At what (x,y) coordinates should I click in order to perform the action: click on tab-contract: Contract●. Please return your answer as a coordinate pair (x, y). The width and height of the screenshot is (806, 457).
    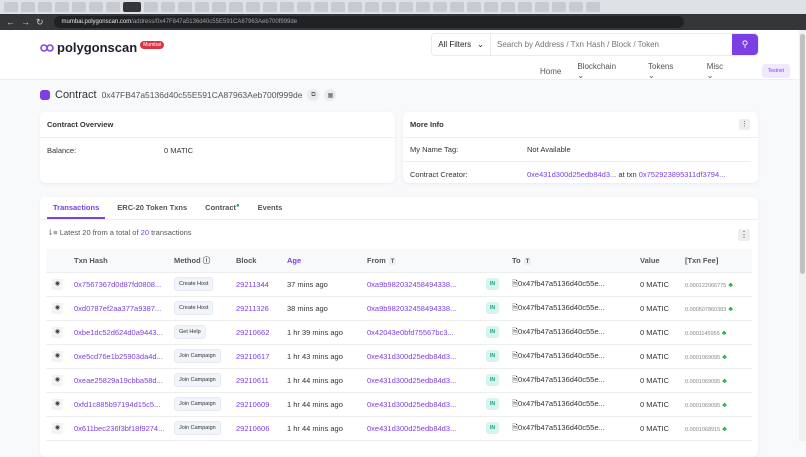
    Looking at the image, I should click on (222, 208).